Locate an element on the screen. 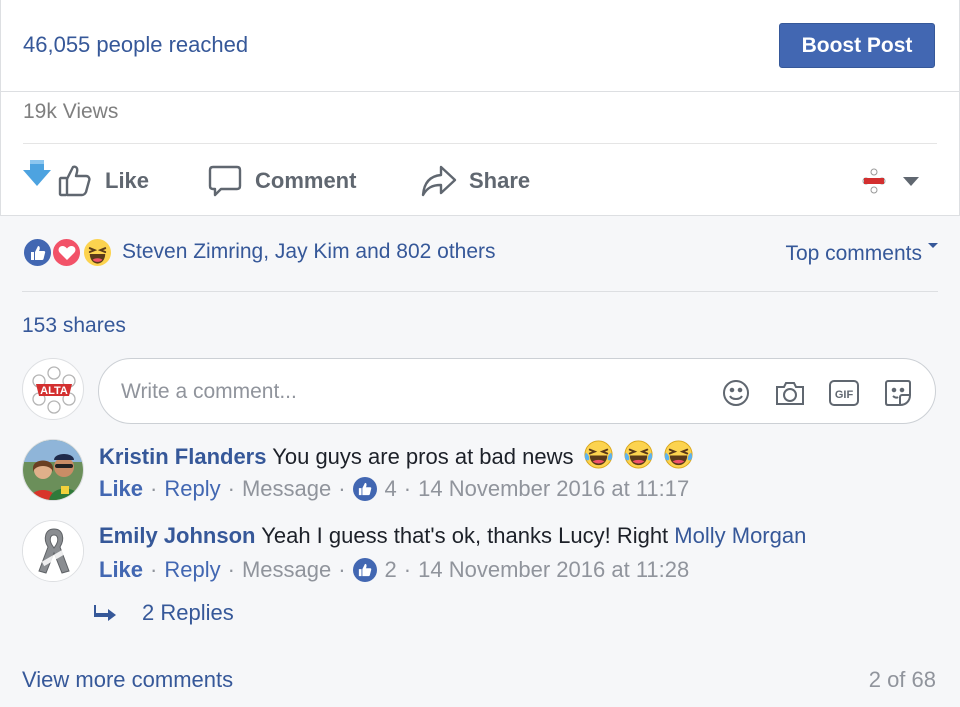 This screenshot has height=707, width=960. page-selector is located at coordinates (889, 181).